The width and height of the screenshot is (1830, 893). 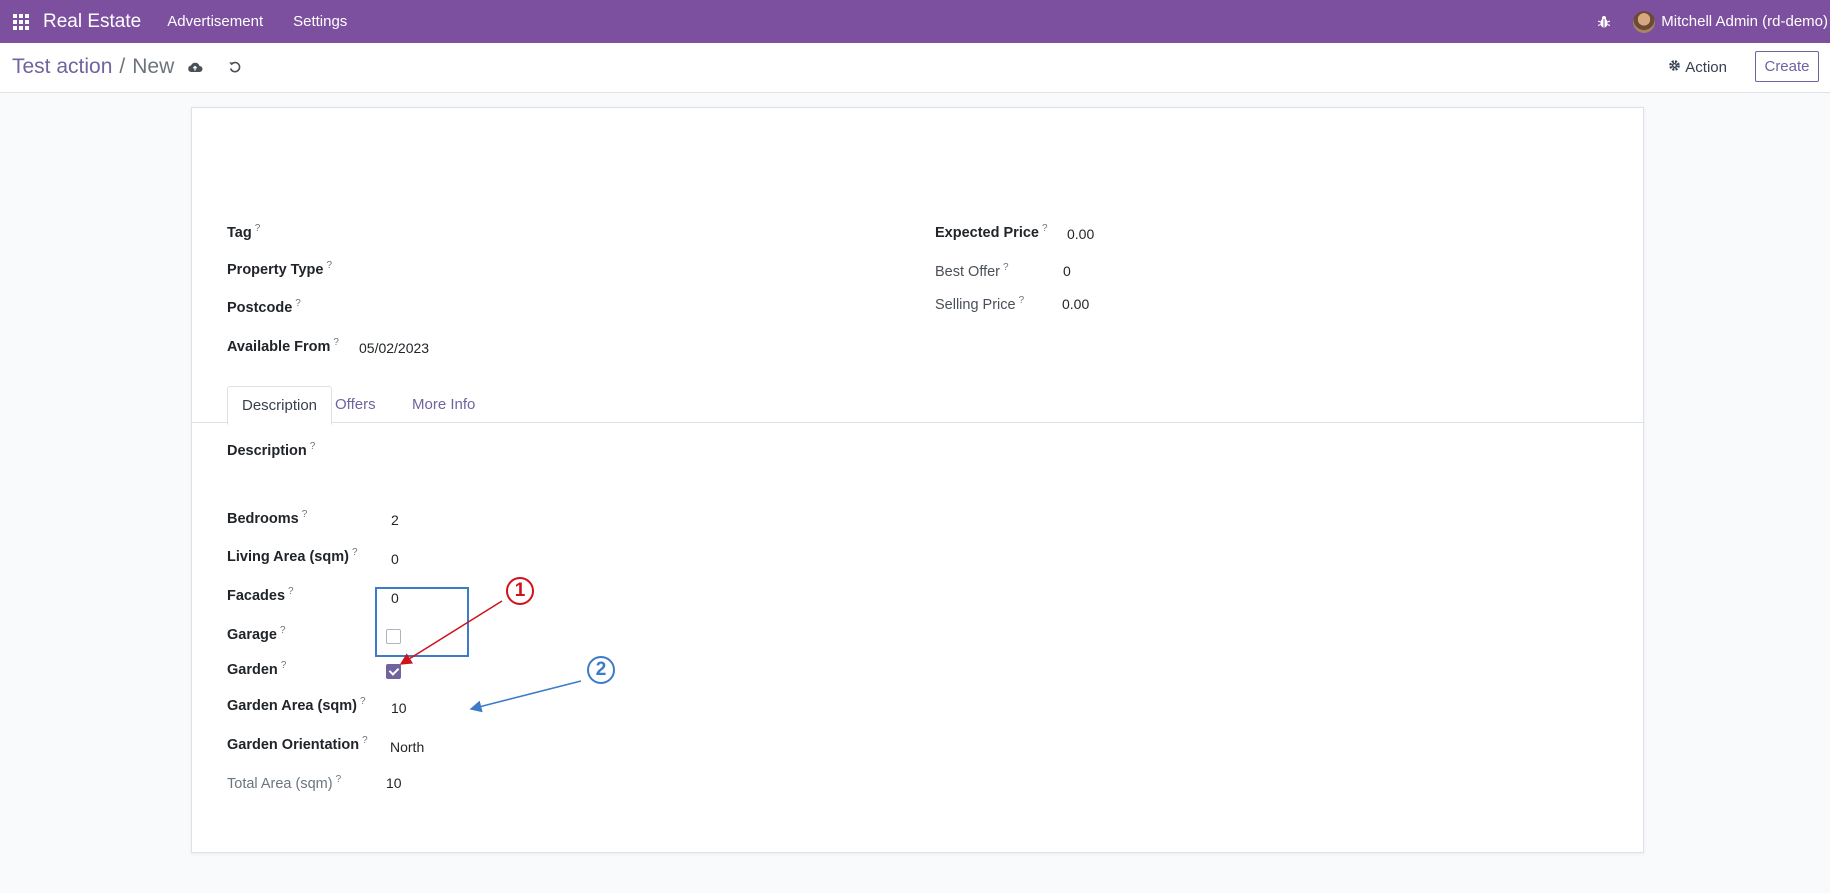 I want to click on annotation-marker-1: 1, so click(x=520, y=591).